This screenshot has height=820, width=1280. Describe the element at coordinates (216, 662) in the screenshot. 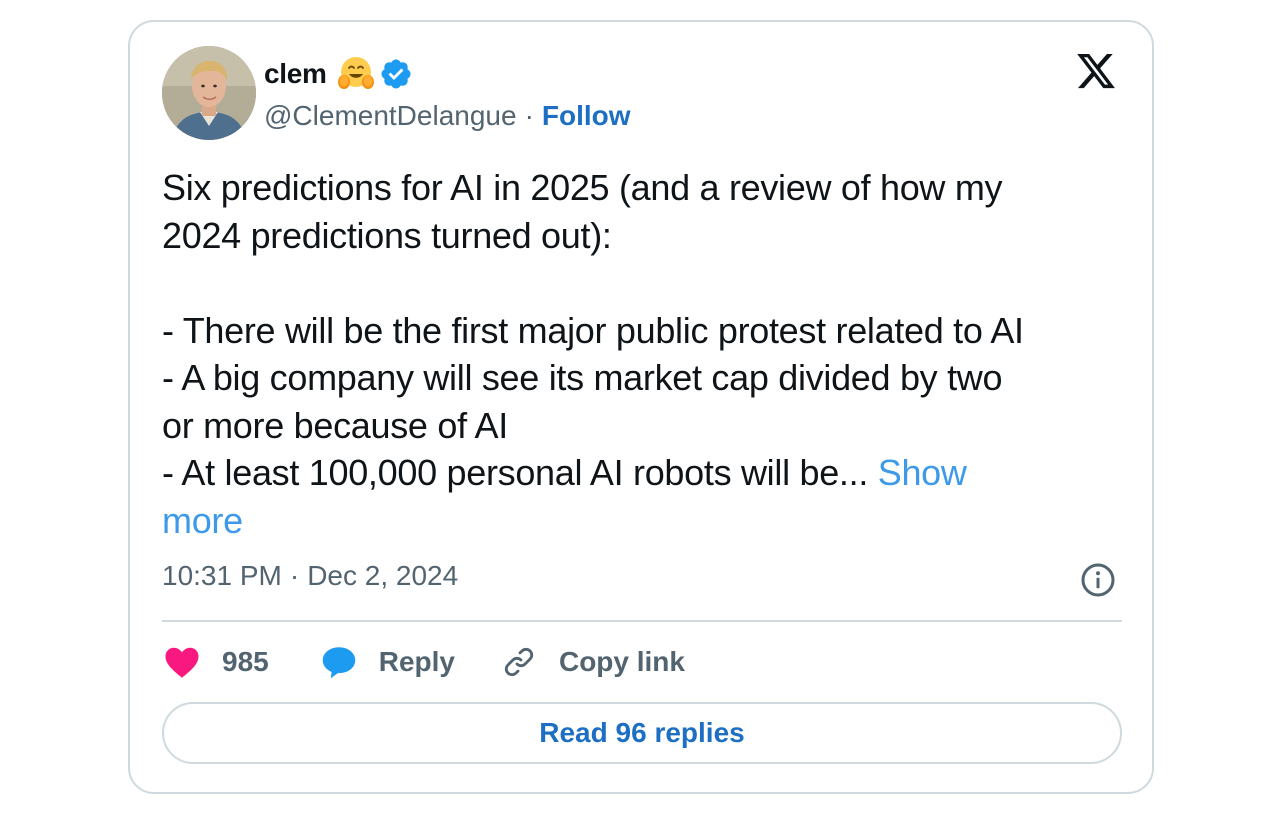

I see `like-button: 985` at that location.